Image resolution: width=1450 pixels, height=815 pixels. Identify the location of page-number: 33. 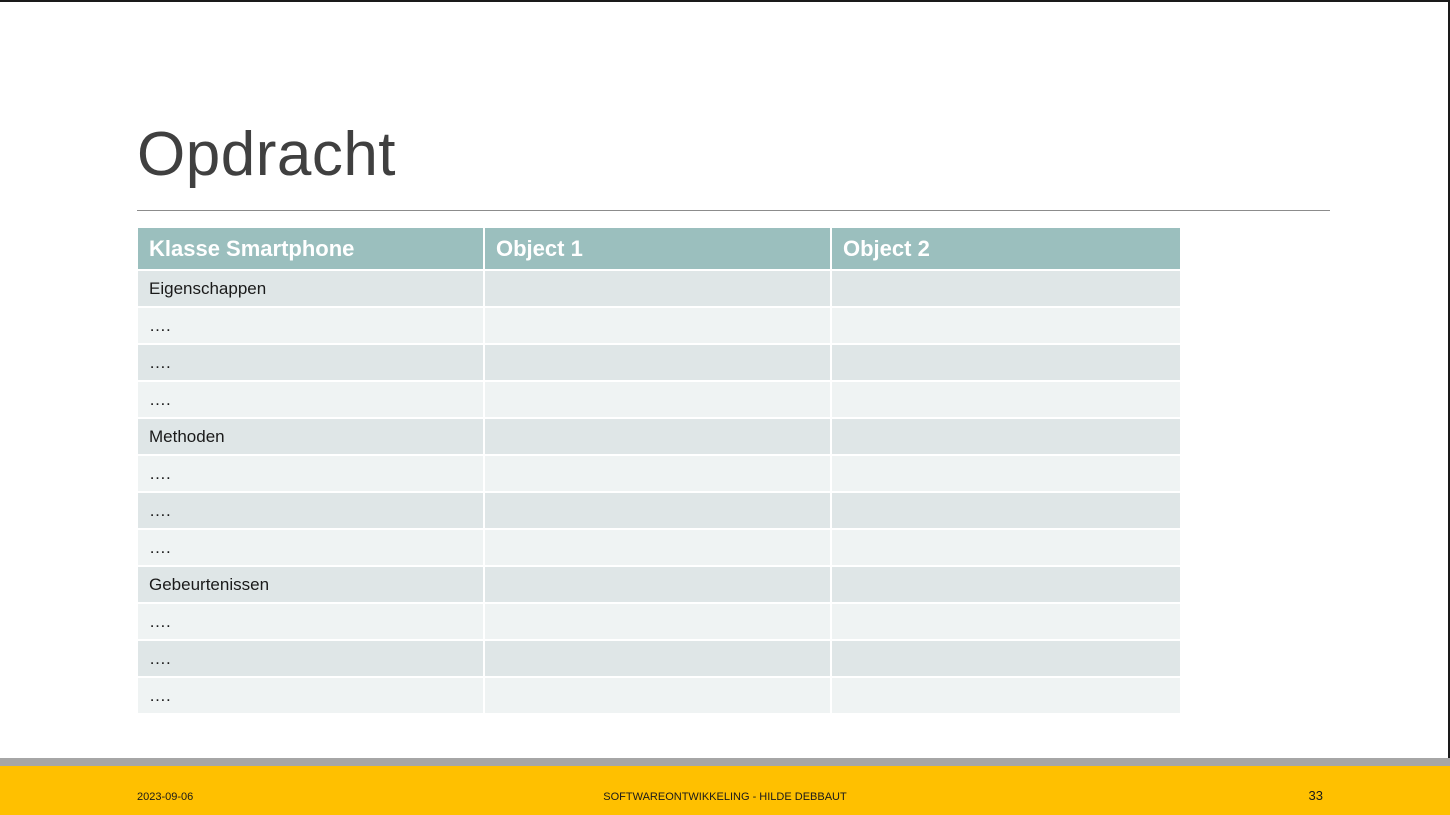
(1315, 795).